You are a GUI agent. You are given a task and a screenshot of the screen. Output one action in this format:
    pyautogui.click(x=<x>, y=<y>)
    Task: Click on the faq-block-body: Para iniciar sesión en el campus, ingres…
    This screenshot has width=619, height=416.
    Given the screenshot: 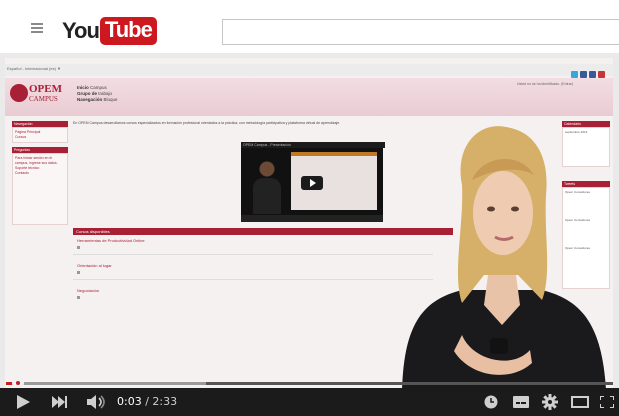 What is the action you would take?
    pyautogui.click(x=40, y=189)
    